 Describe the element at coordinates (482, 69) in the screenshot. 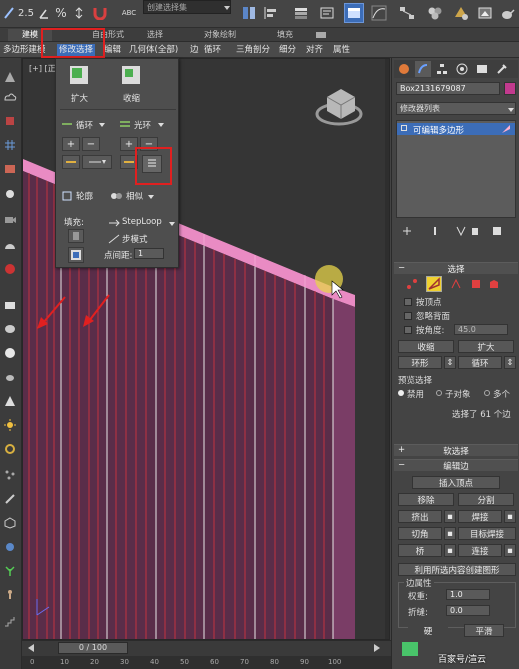

I see `display-tab-icon` at that location.